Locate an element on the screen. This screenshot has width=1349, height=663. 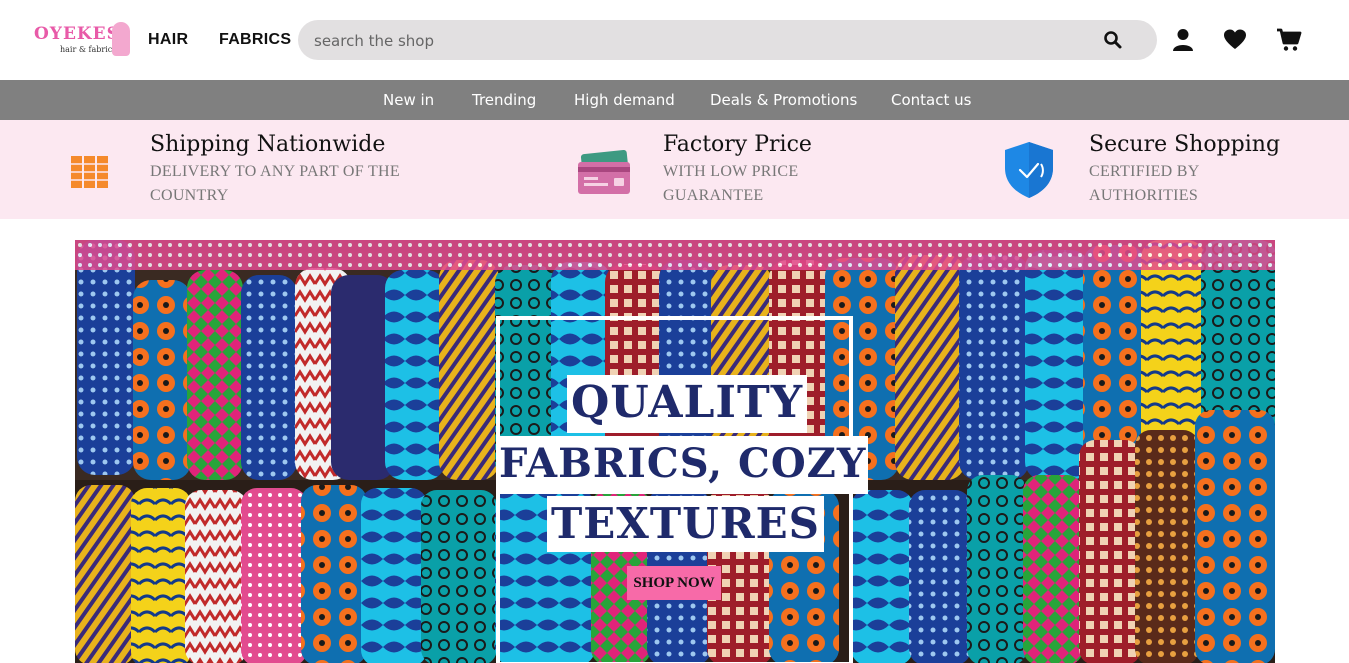
credit-card-icon is located at coordinates (604, 175).